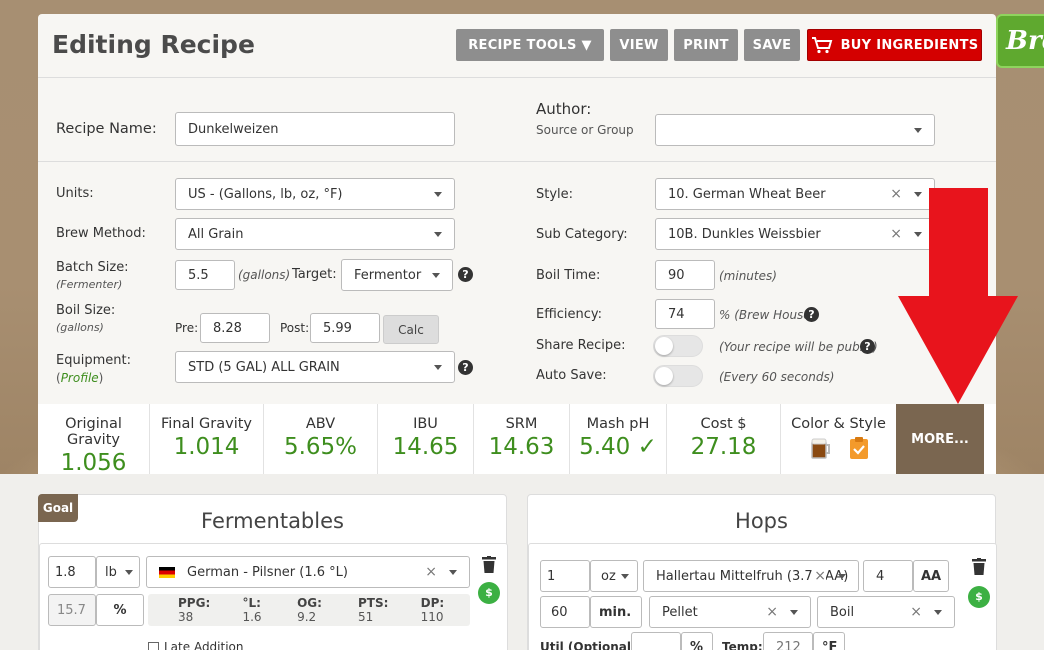  I want to click on calc-button: Calc, so click(411, 329).